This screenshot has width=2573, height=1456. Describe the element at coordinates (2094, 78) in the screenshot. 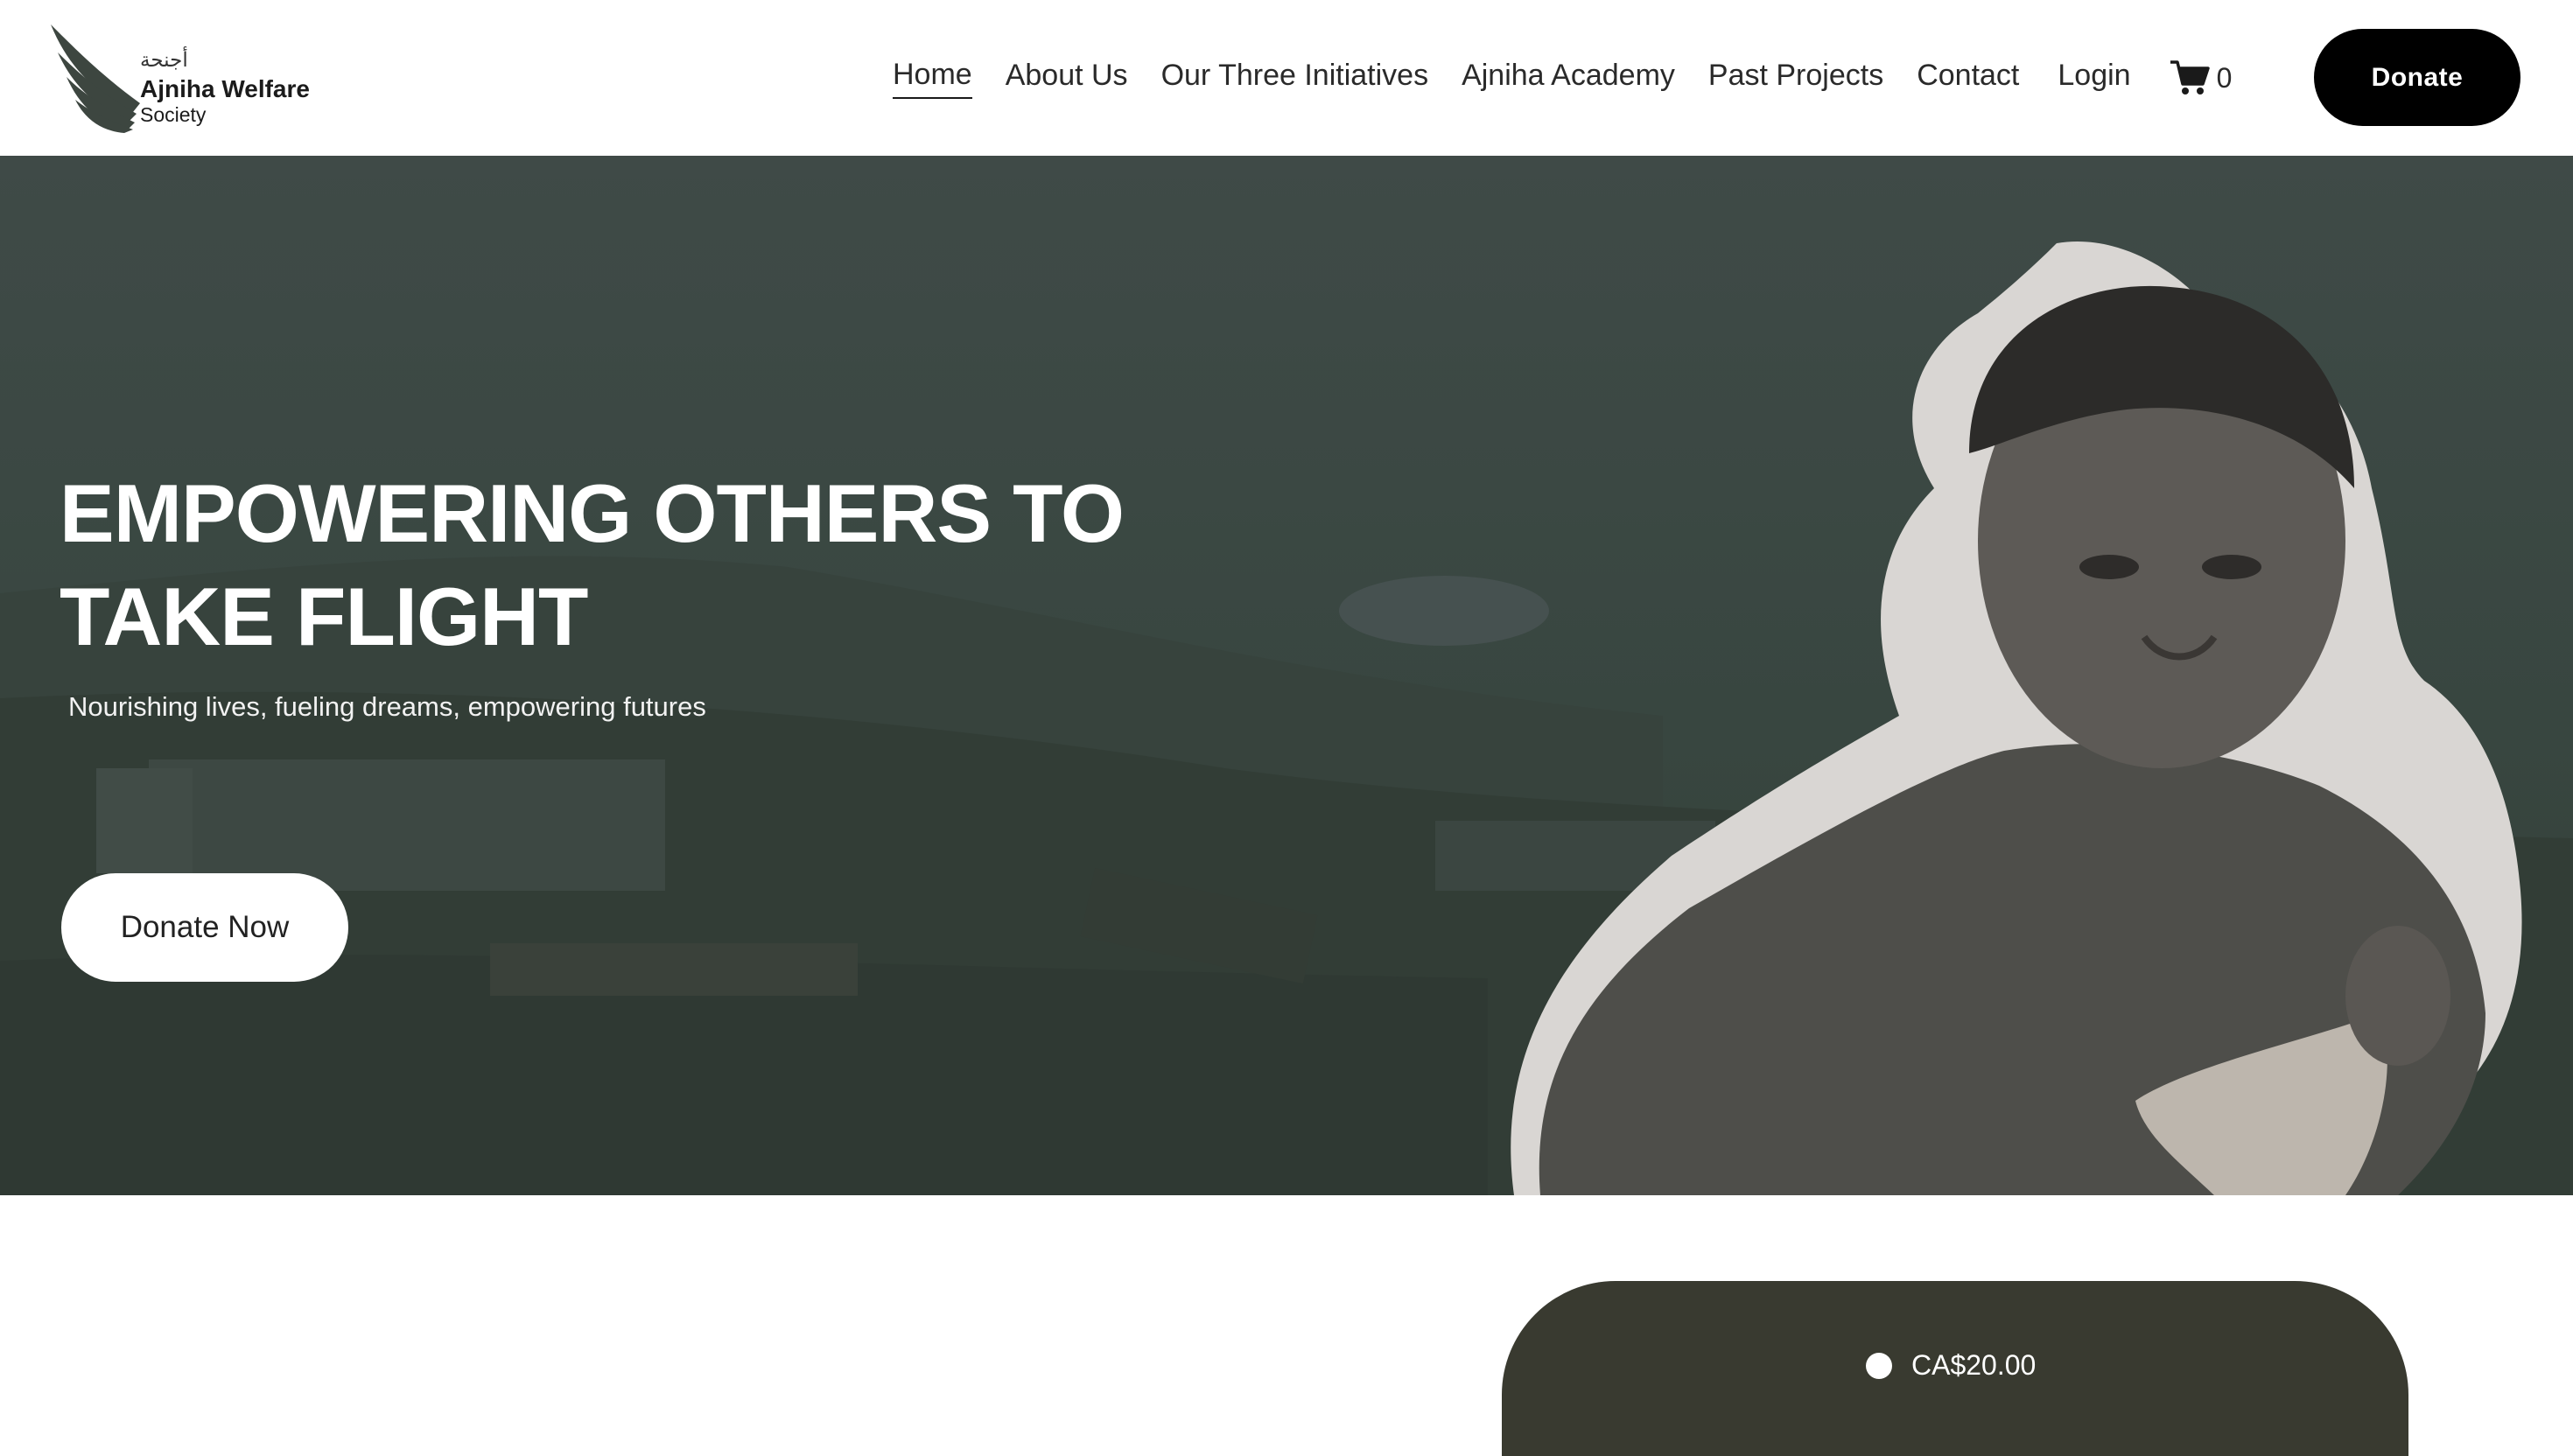

I see `login-link: Login` at that location.